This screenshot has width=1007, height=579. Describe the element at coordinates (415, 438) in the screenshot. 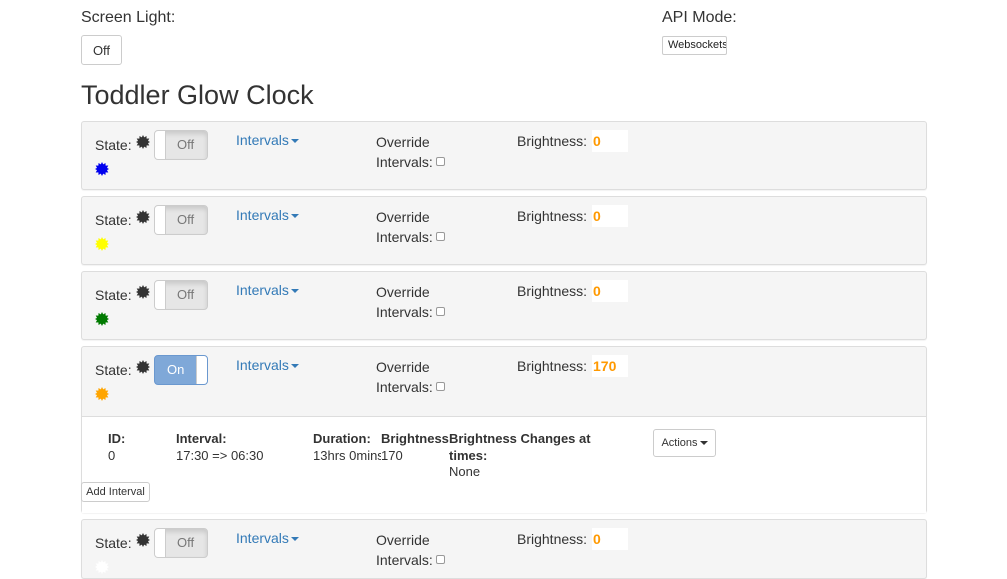

I see `header-brightness: Brightness:` at that location.